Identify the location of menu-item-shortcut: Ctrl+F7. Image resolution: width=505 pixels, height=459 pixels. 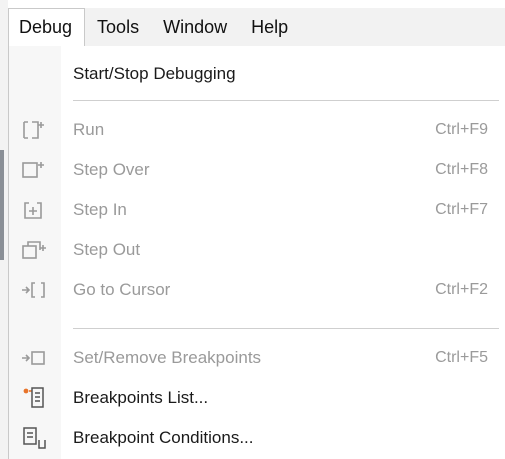
(461, 209).